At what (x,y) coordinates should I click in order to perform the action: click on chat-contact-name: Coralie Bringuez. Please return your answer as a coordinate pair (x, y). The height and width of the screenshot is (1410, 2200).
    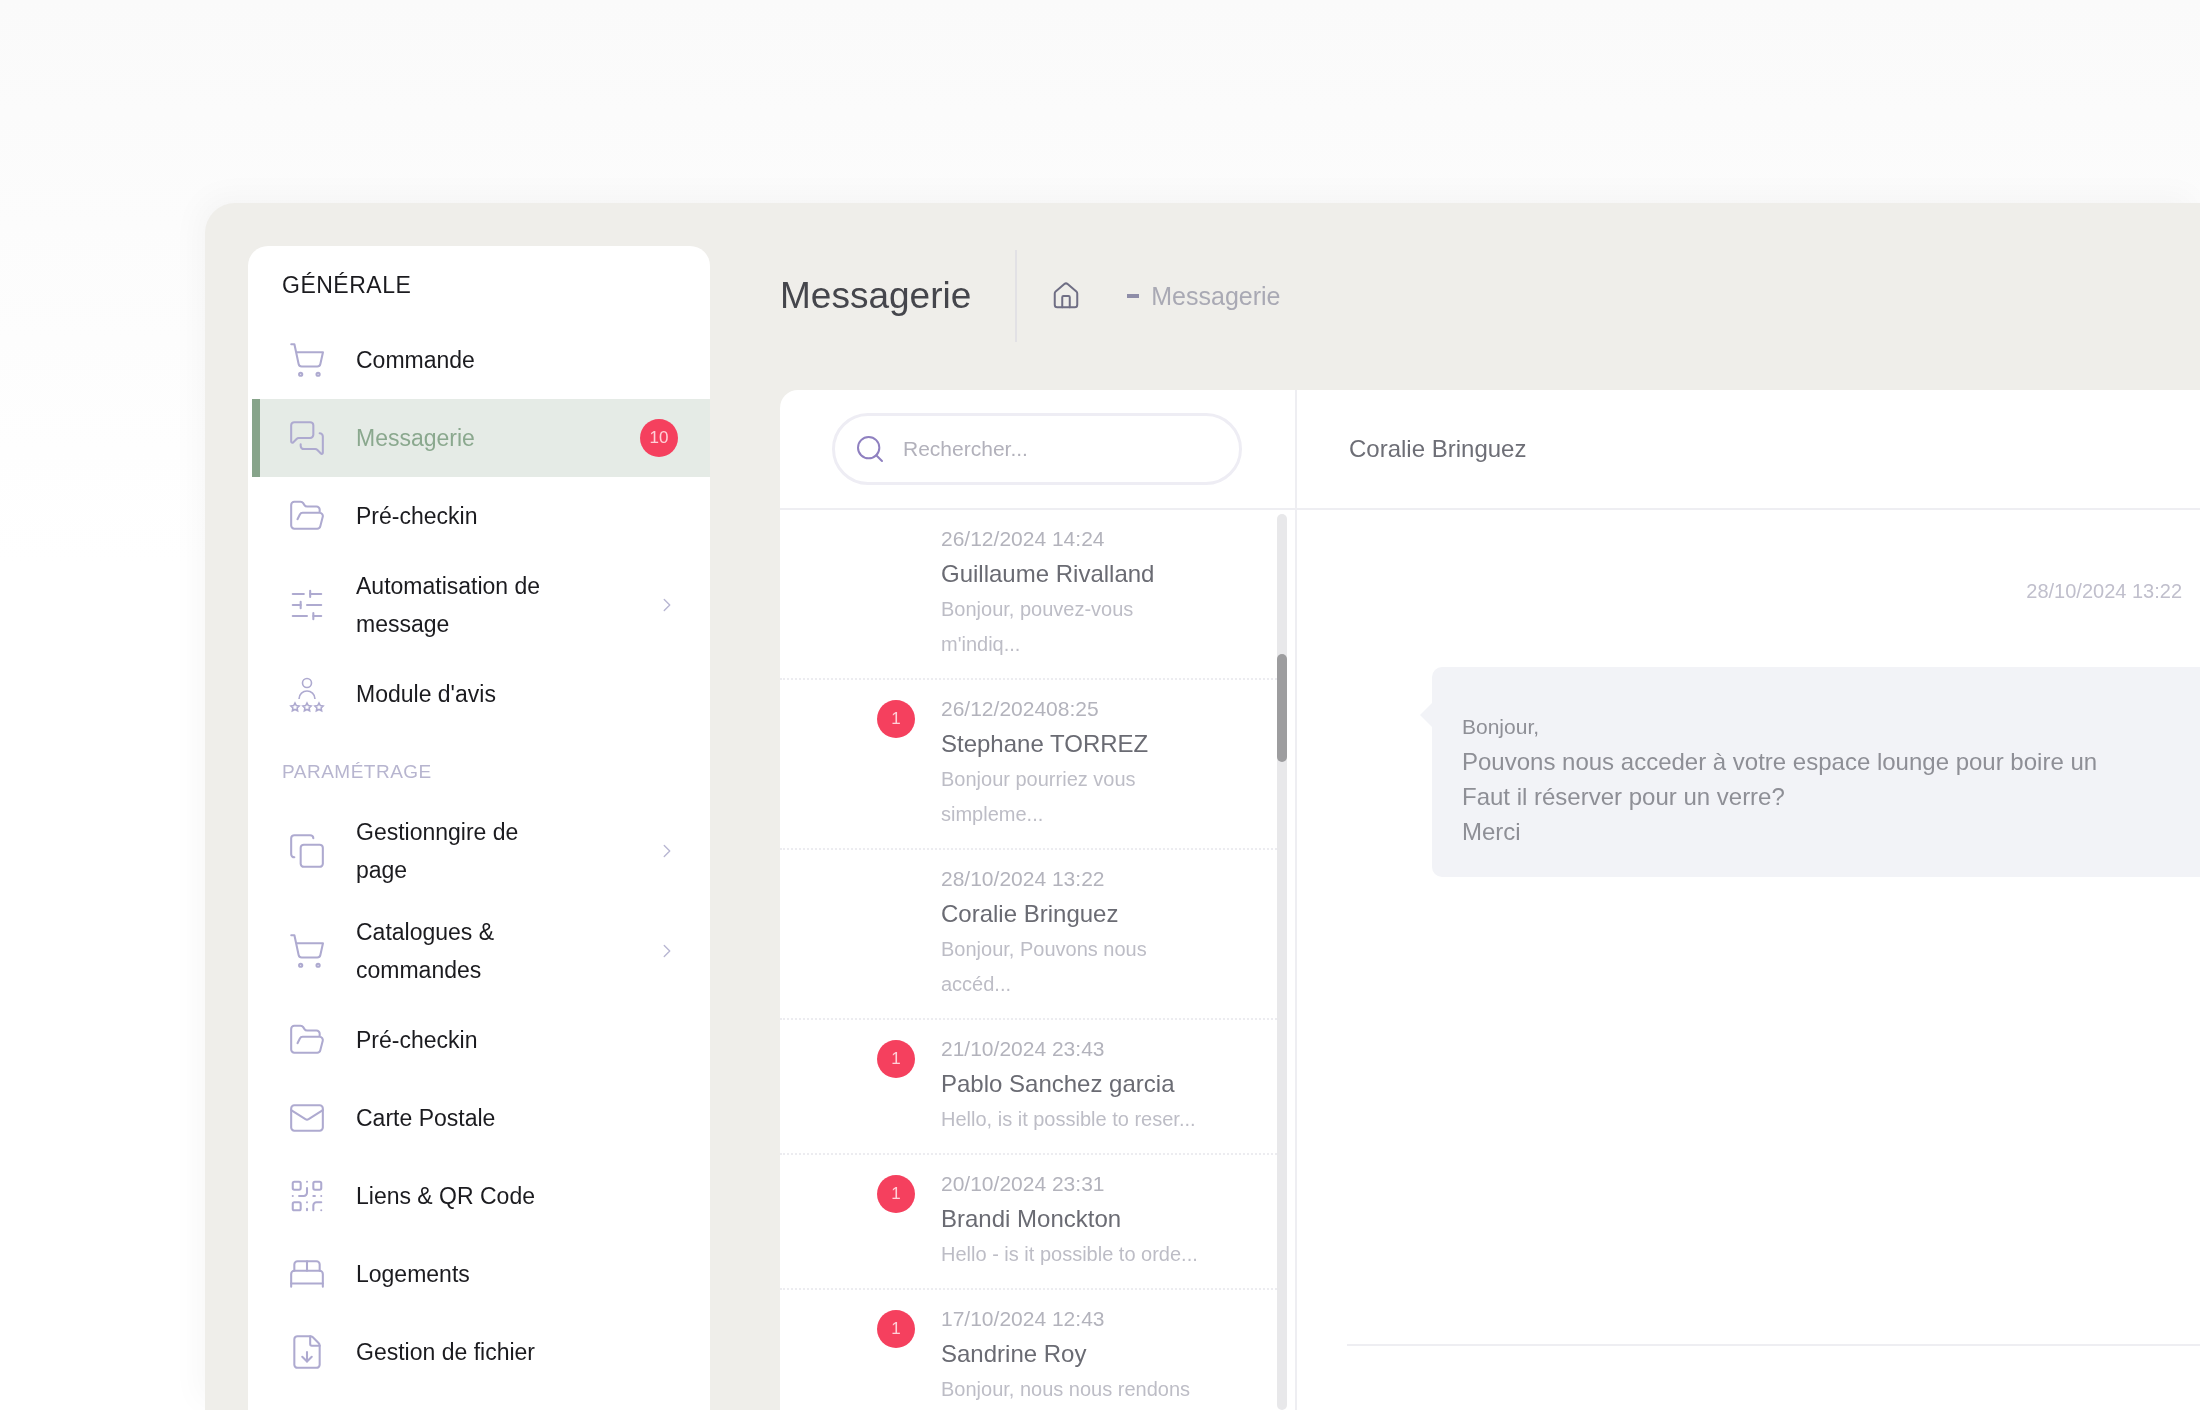
    Looking at the image, I should click on (1438, 449).